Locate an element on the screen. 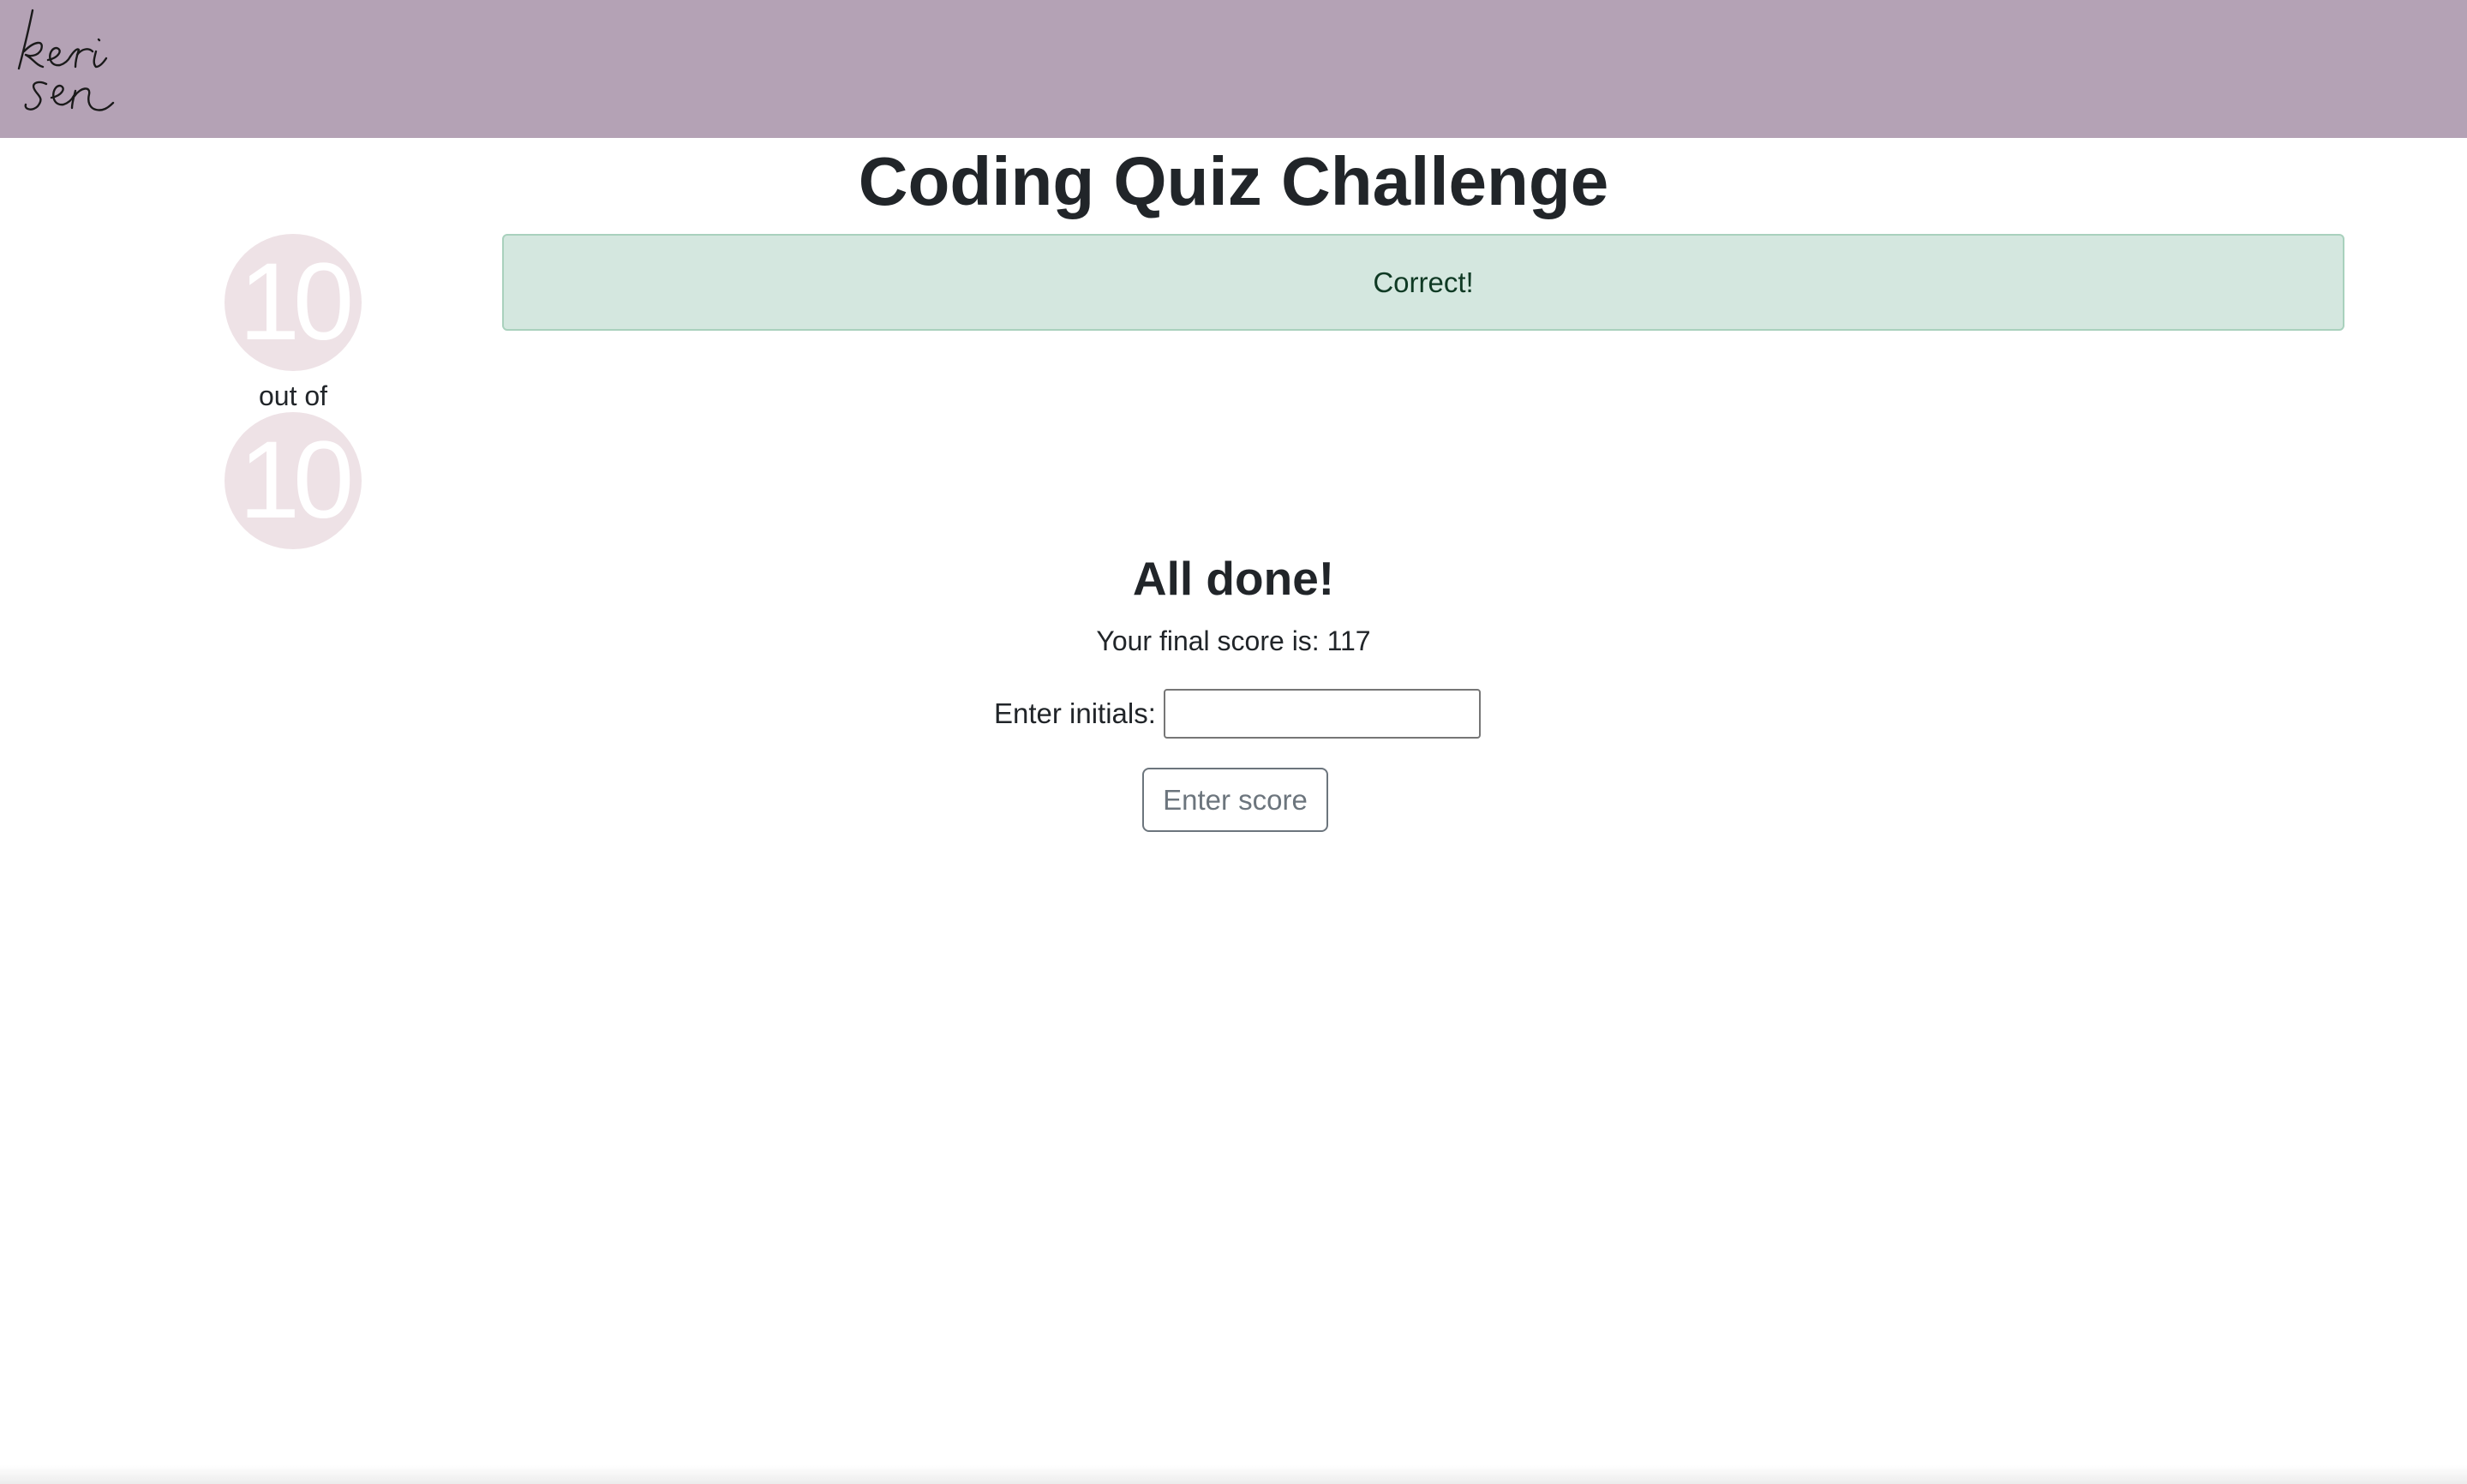 Image resolution: width=2467 pixels, height=1484 pixels. page-title: Coding Quiz Challenge is located at coordinates (1233, 181).